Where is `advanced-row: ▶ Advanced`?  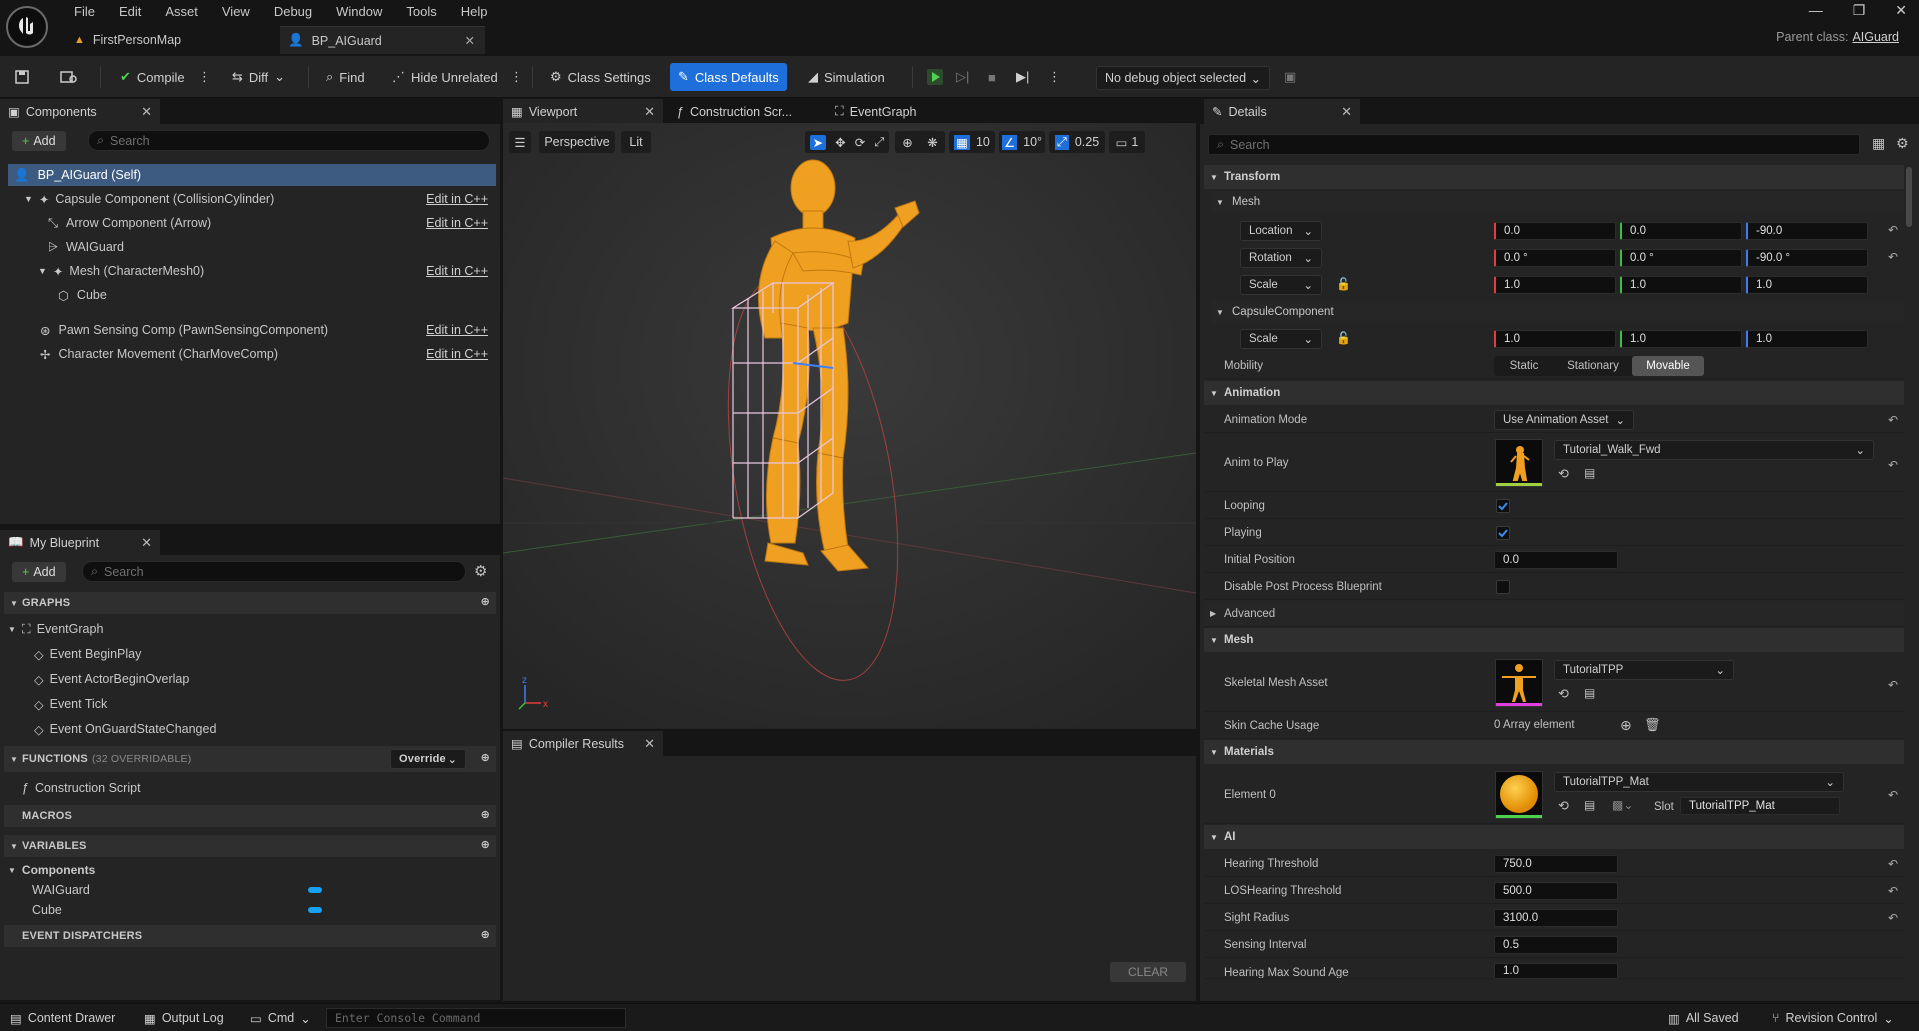 advanced-row: ▶ Advanced is located at coordinates (1554, 614).